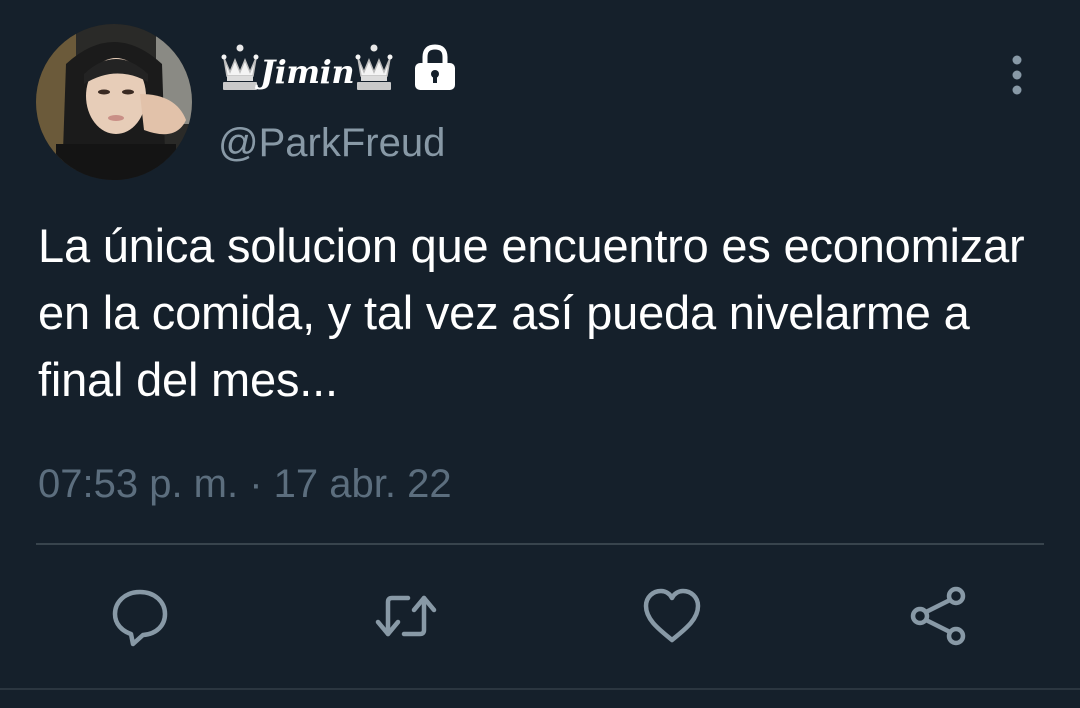  What do you see at coordinates (1017, 75) in the screenshot?
I see `more-options-icon` at bounding box center [1017, 75].